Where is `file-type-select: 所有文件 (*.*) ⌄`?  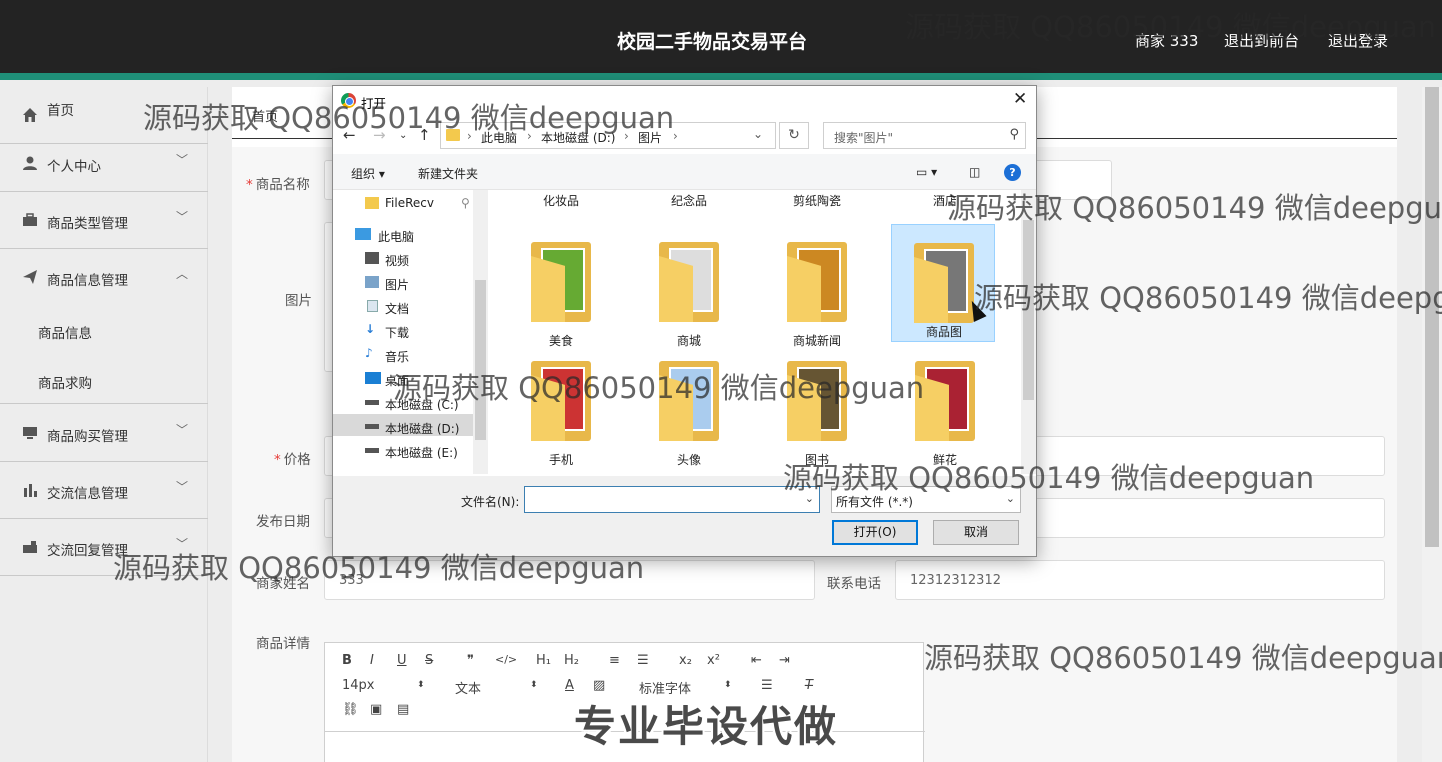
file-type-select: 所有文件 (*.*) ⌄ is located at coordinates (926, 499).